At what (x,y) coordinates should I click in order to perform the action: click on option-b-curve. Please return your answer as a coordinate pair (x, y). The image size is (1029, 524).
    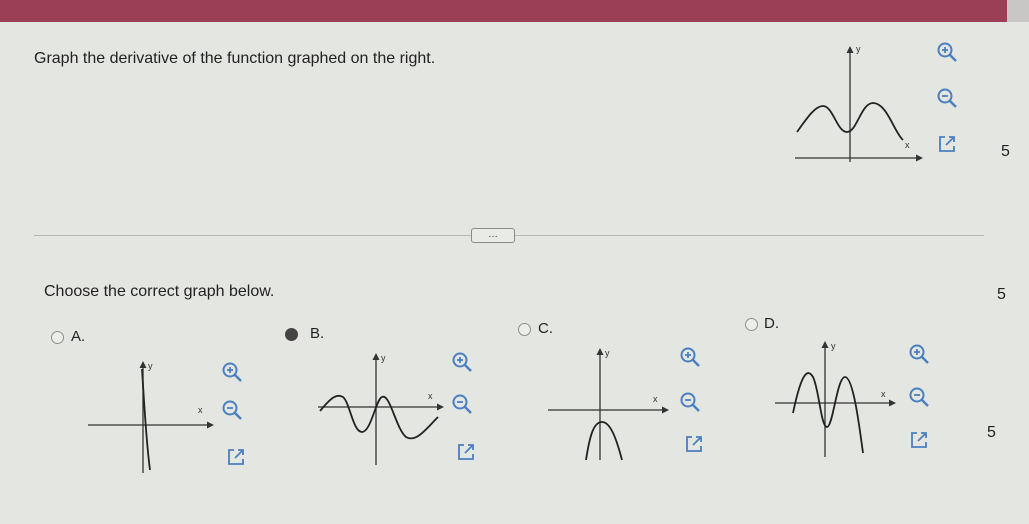
    Looking at the image, I should click on (379, 417).